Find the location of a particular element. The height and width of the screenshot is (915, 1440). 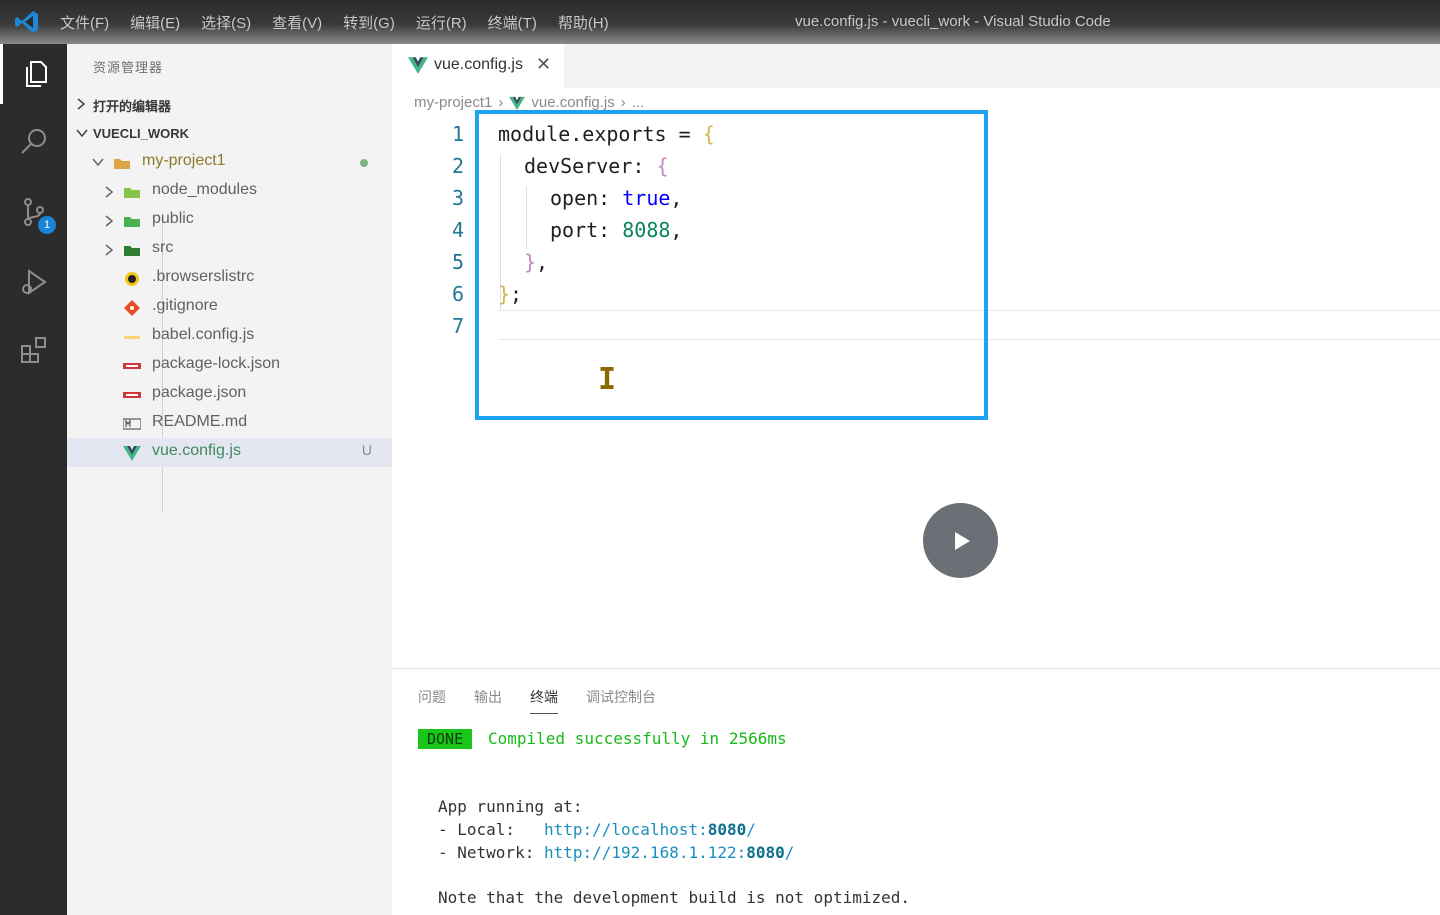

folder-icon is located at coordinates (122, 164).